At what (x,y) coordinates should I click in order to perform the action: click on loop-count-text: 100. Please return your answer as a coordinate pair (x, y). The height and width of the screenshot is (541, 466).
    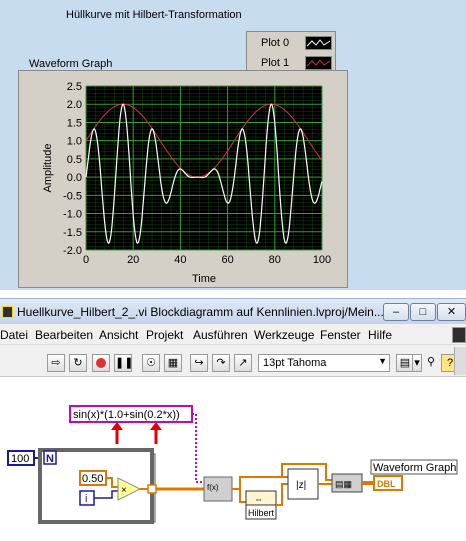
    Looking at the image, I should click on (20, 459).